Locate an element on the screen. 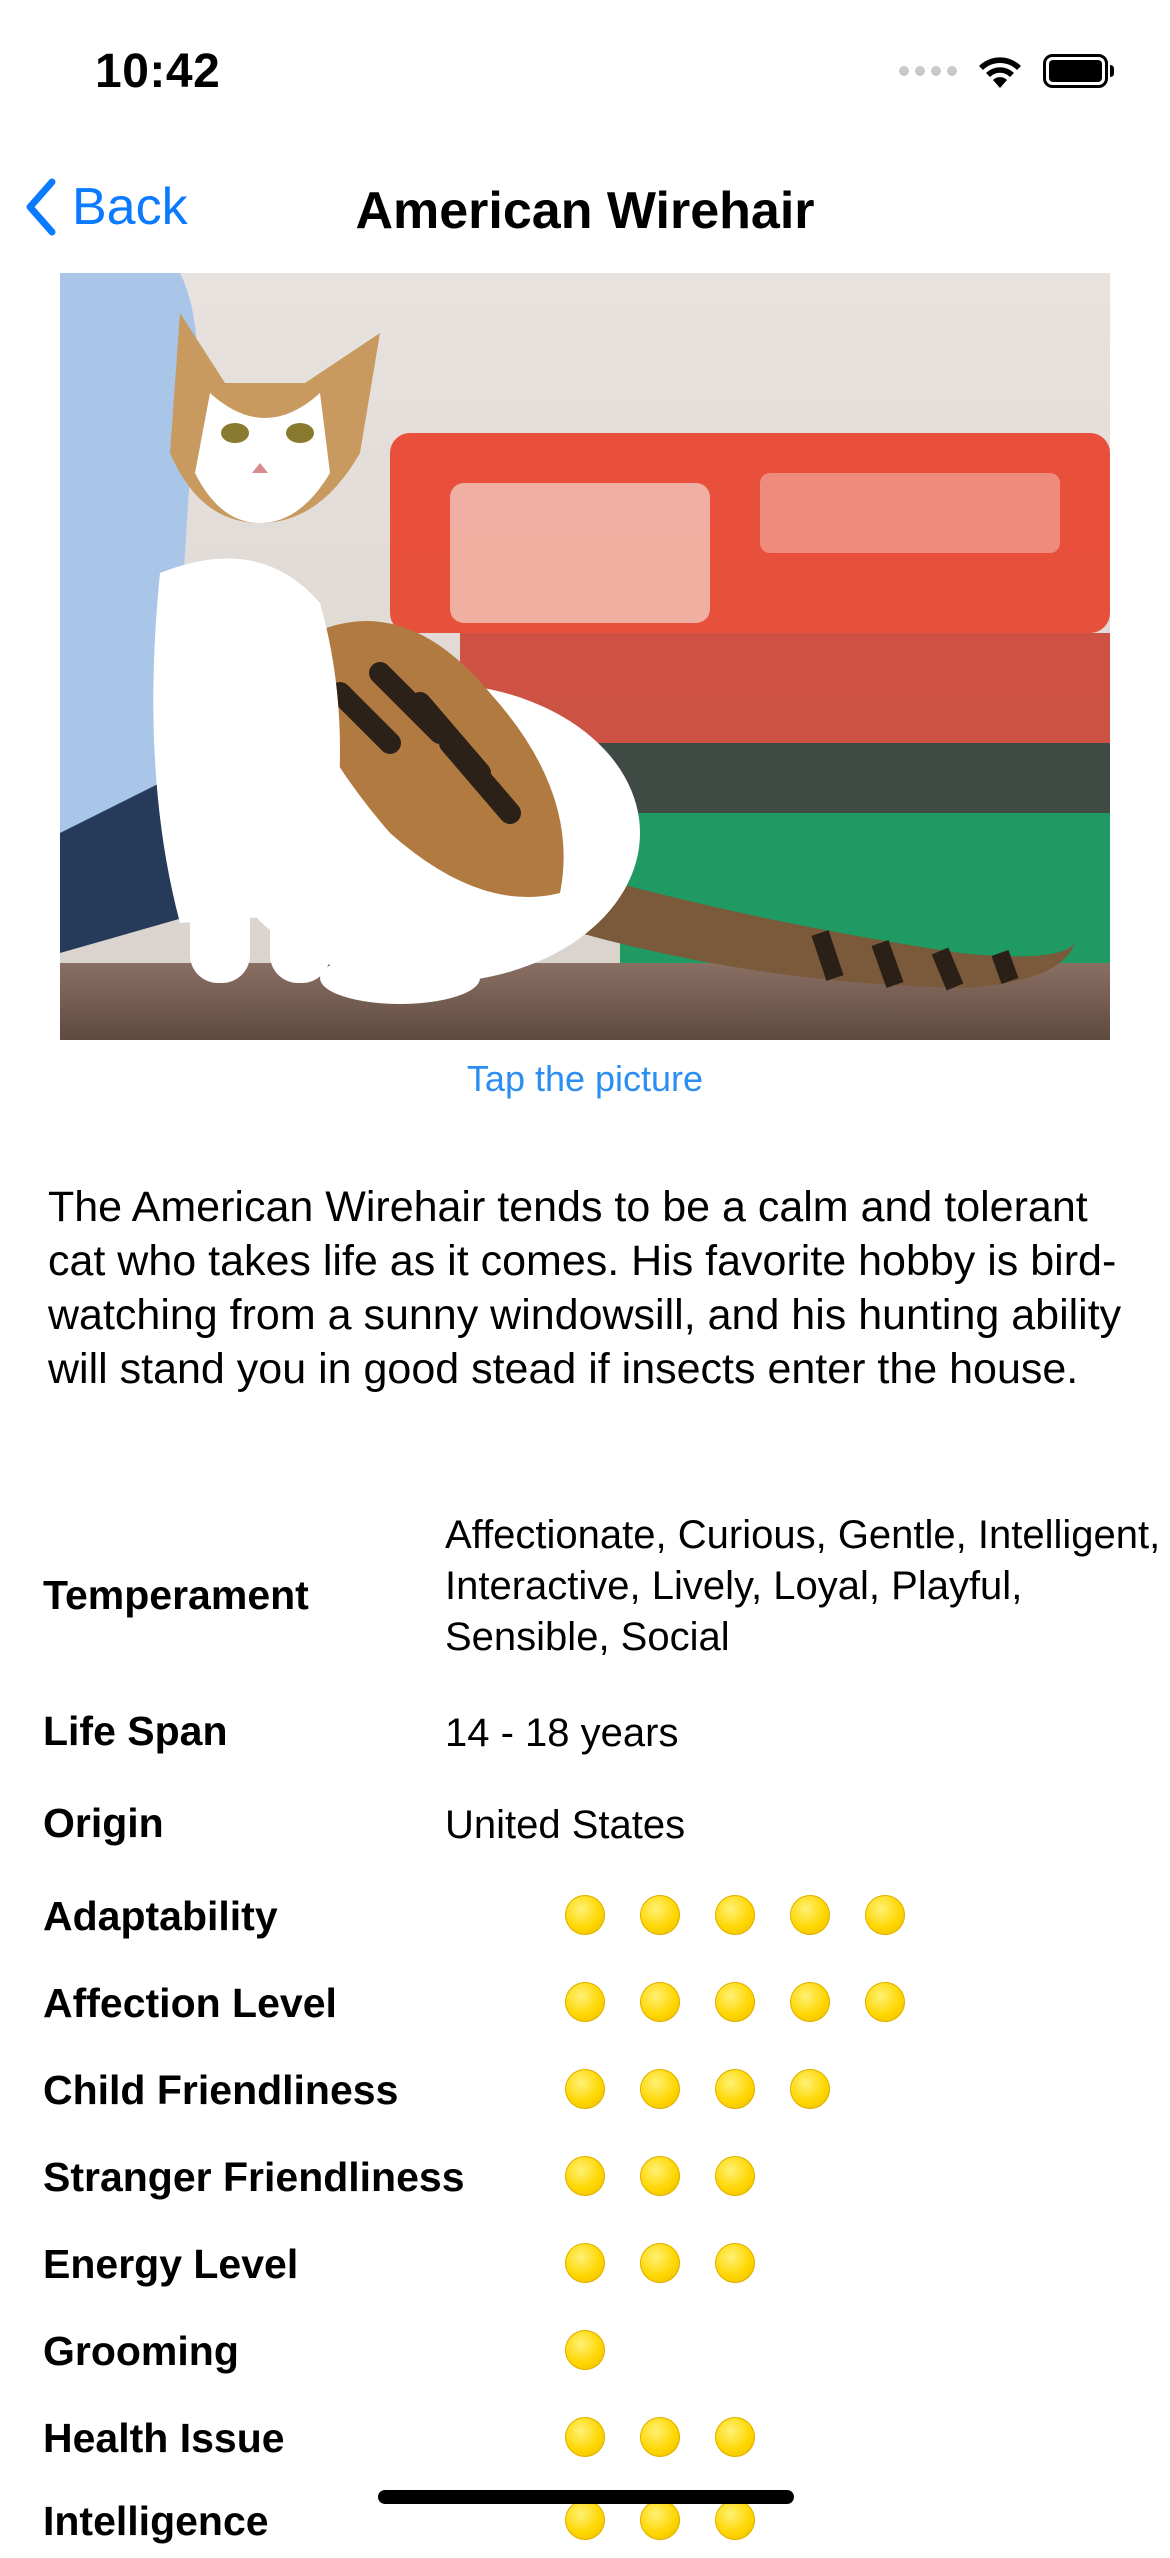  page-title: American Wirehair is located at coordinates (585, 211).